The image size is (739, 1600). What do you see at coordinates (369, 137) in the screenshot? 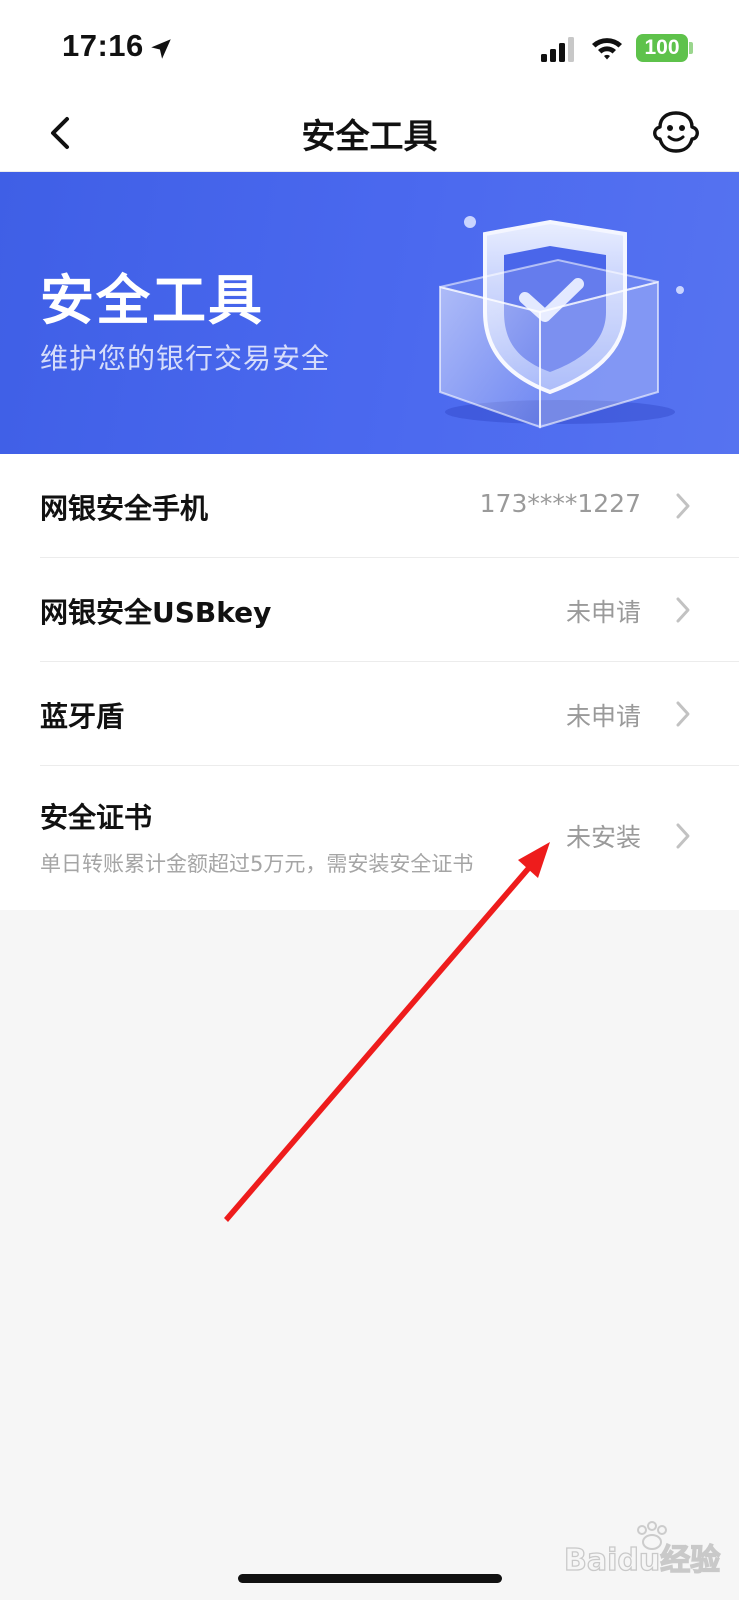
I see `page-title: 安全工具` at bounding box center [369, 137].